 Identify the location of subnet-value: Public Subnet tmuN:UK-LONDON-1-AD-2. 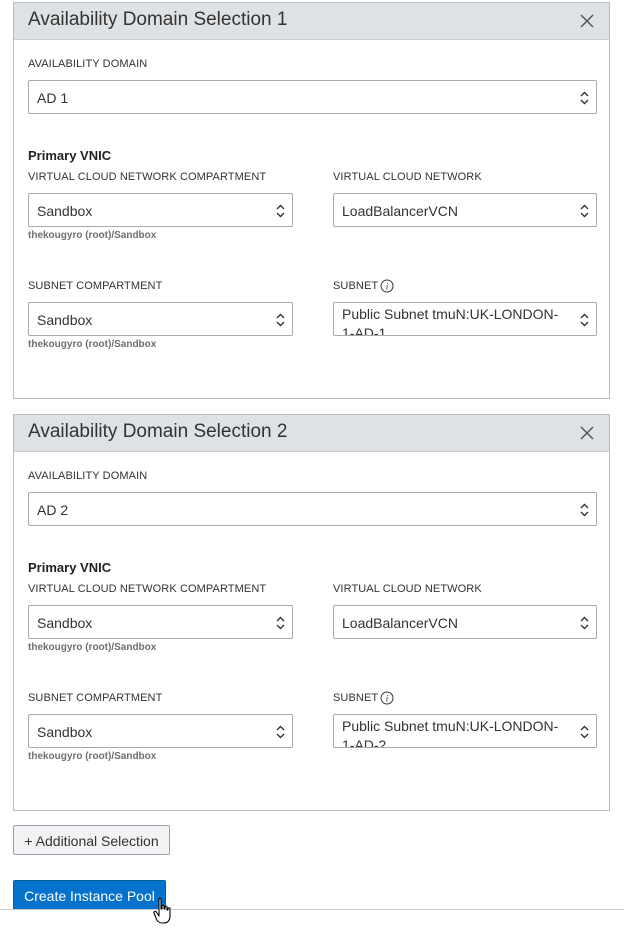
(450, 732).